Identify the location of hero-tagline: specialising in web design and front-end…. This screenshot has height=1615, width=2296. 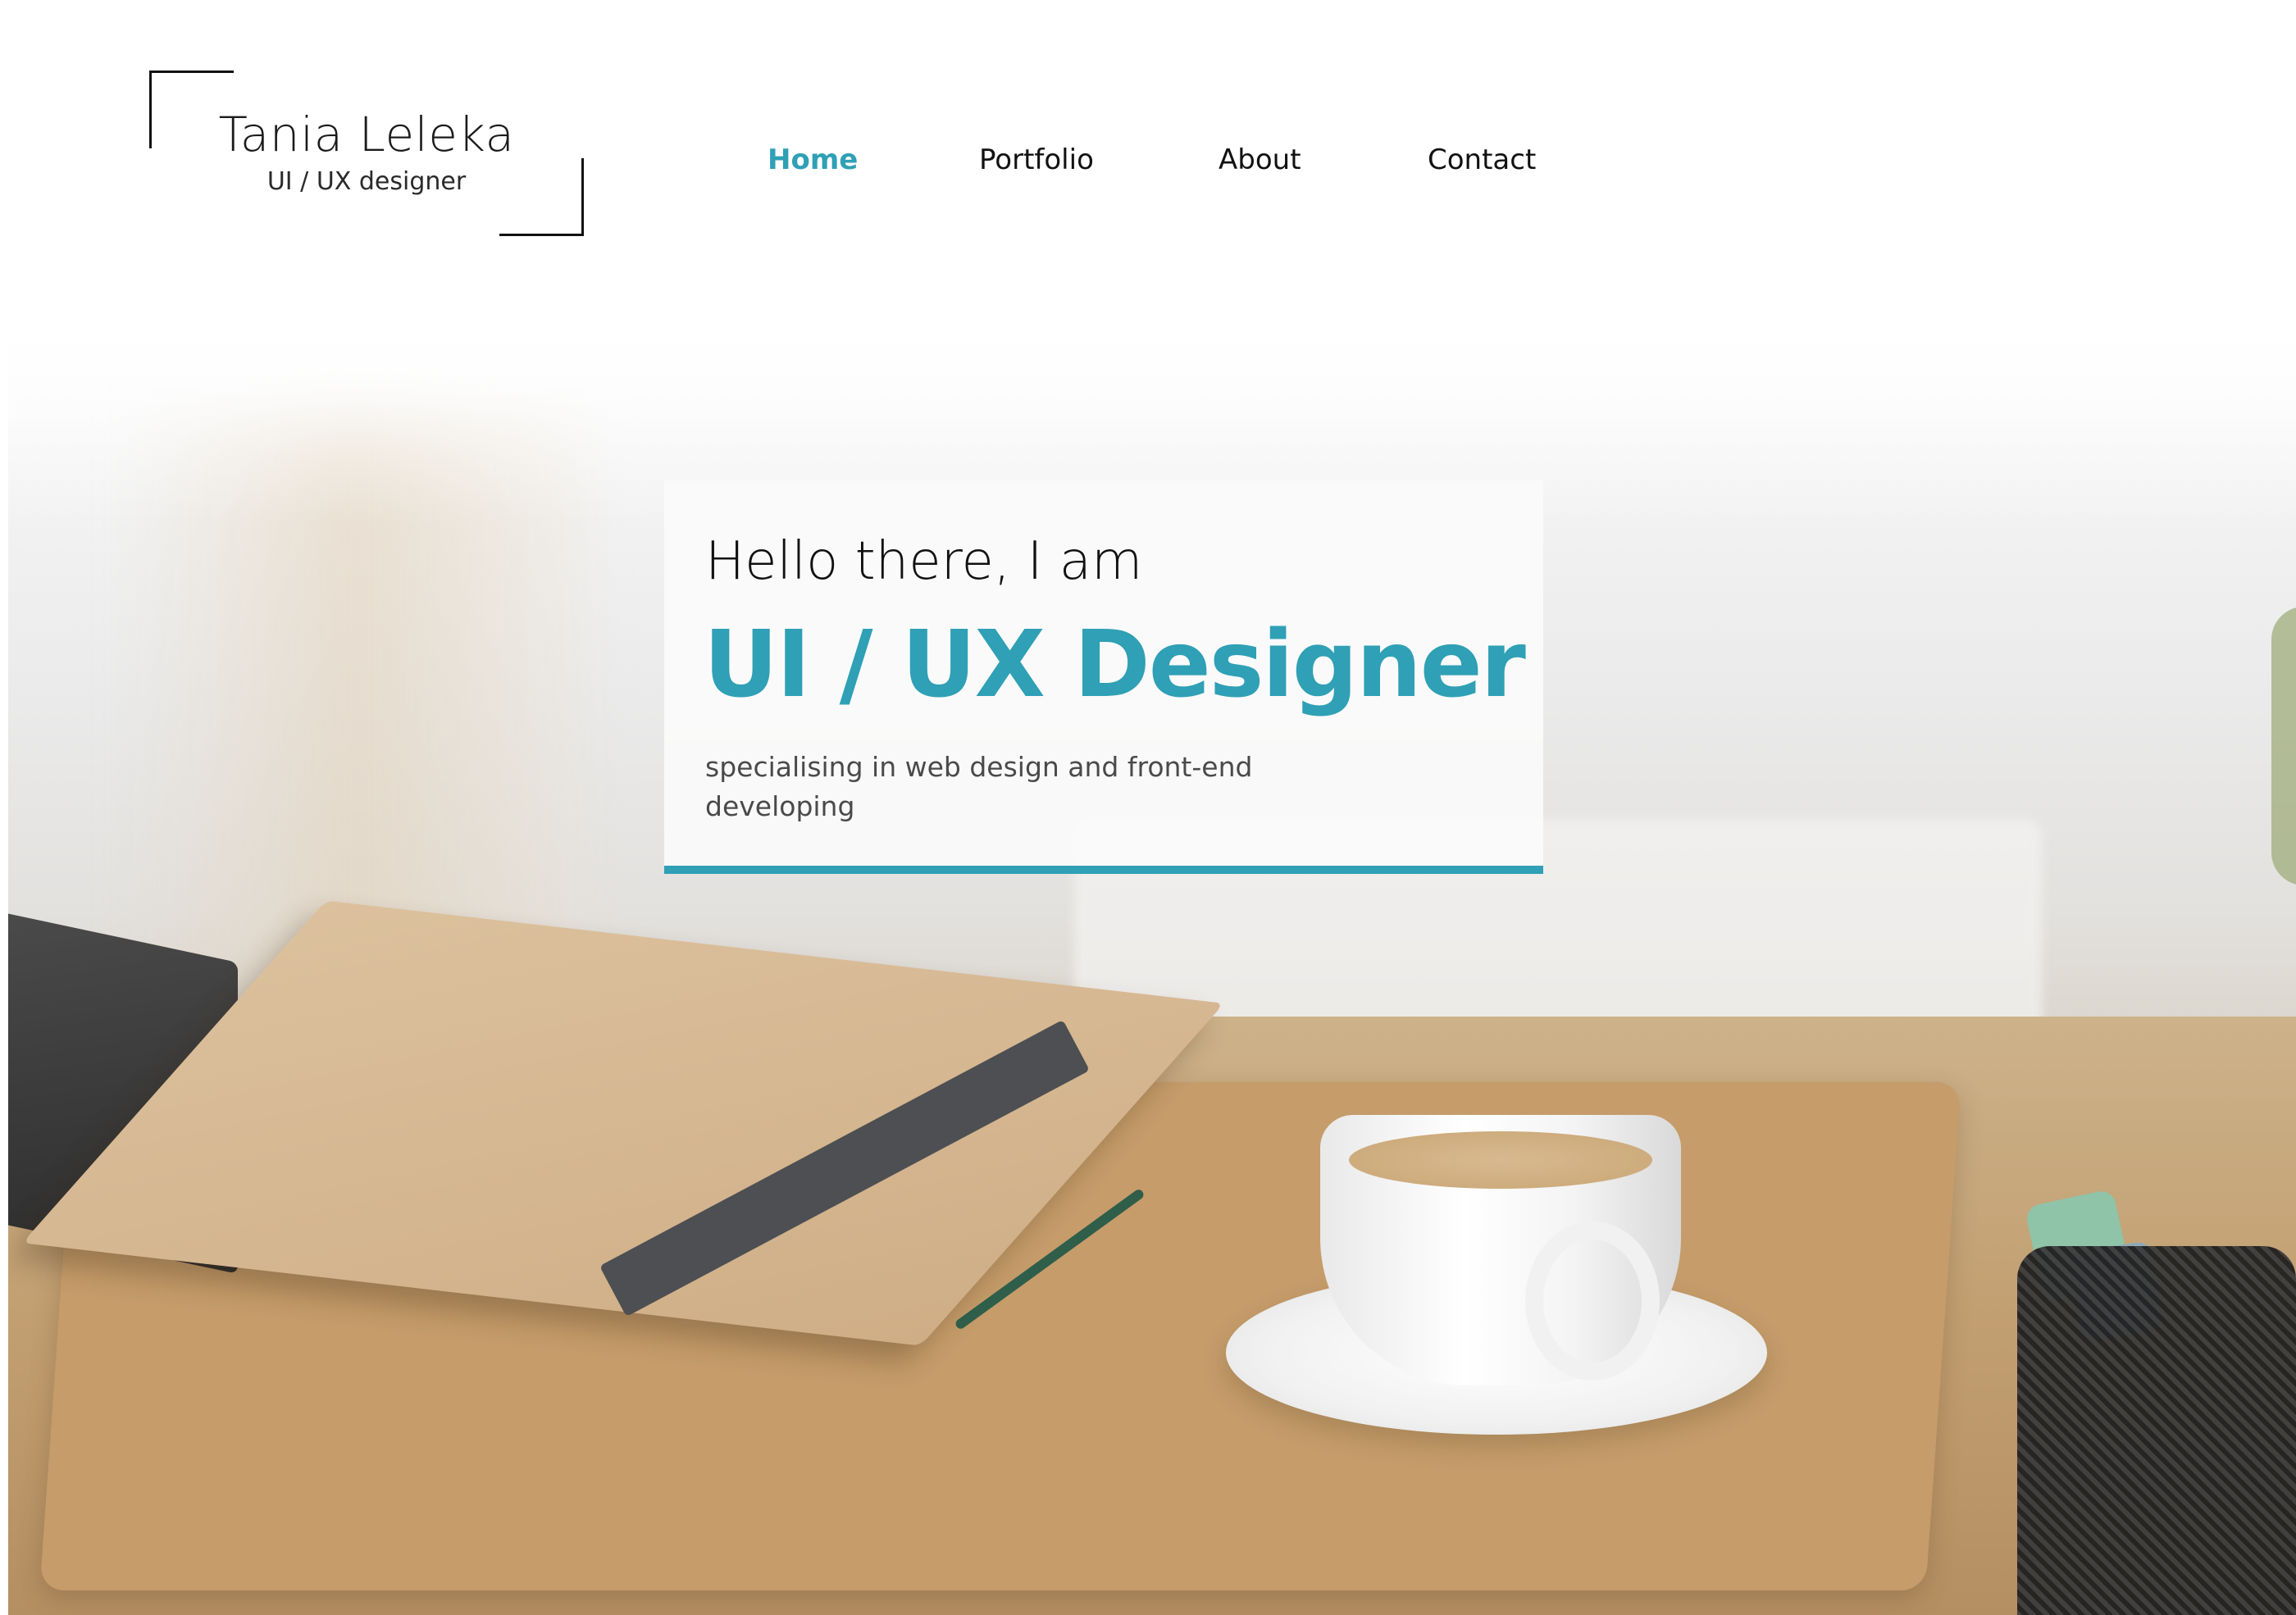
(979, 786).